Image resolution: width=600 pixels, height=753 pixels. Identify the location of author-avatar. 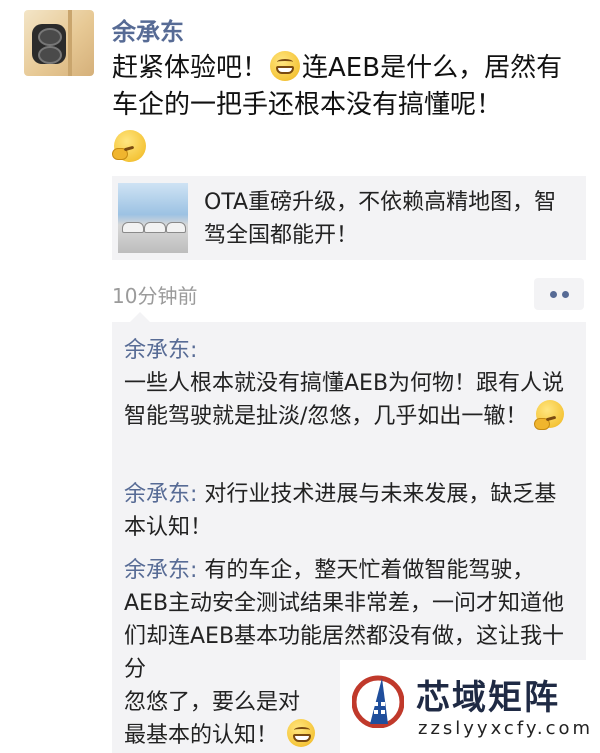
(59, 43).